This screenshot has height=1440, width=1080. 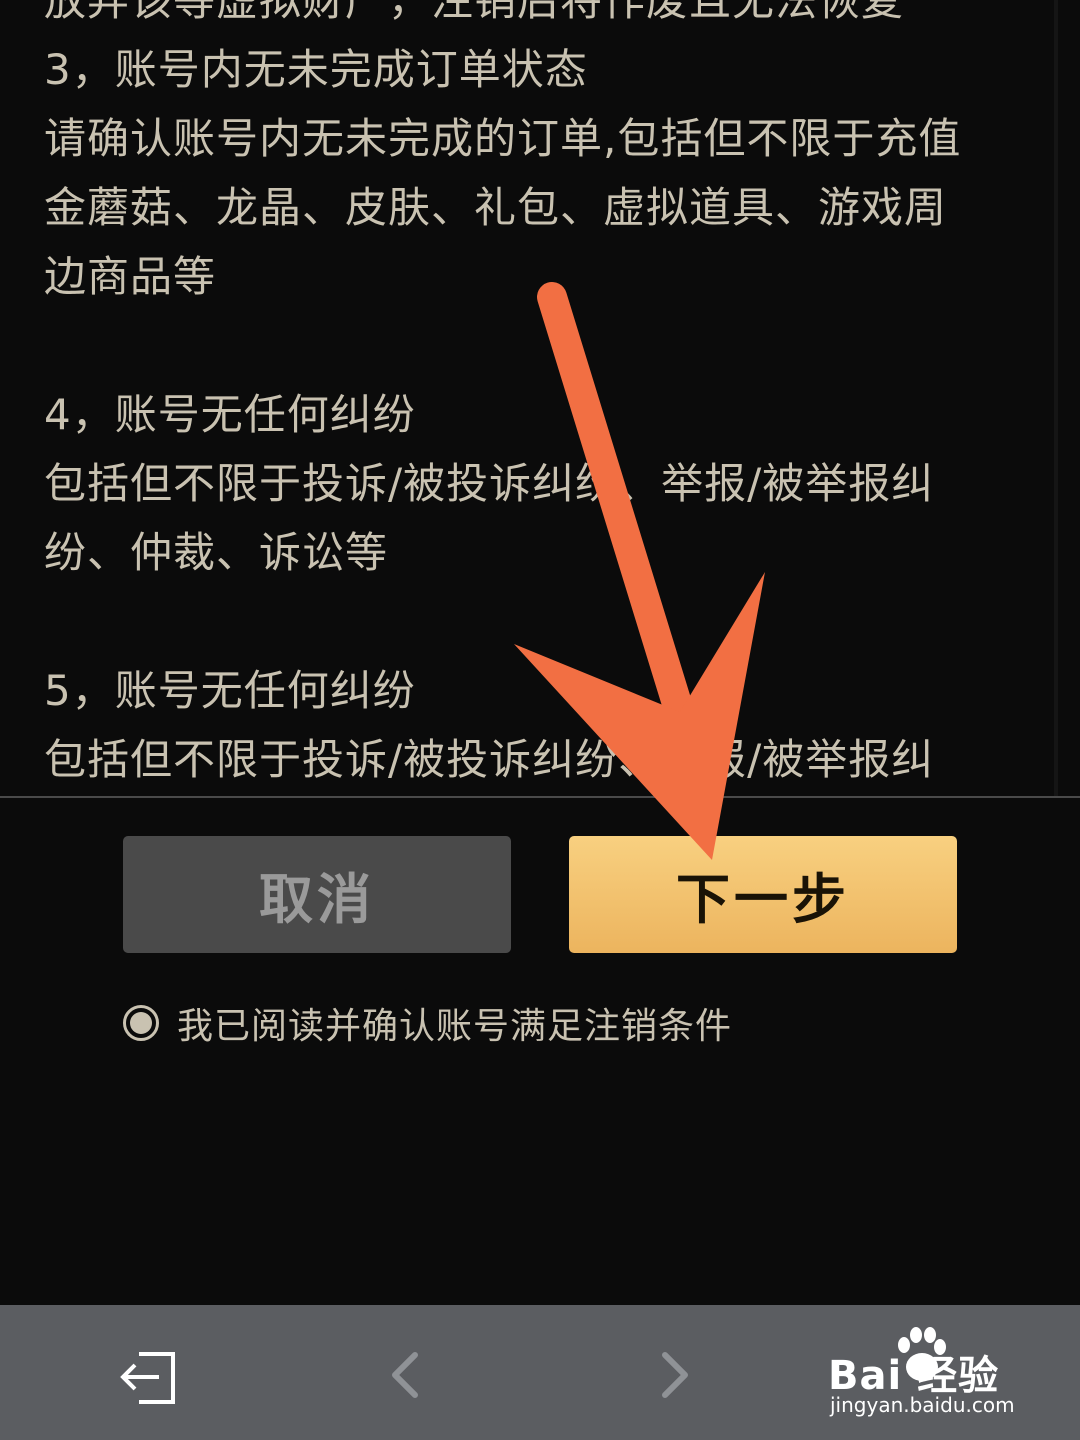 What do you see at coordinates (216, 552) in the screenshot?
I see `terms-line: 纷、仲裁、诉讼等` at bounding box center [216, 552].